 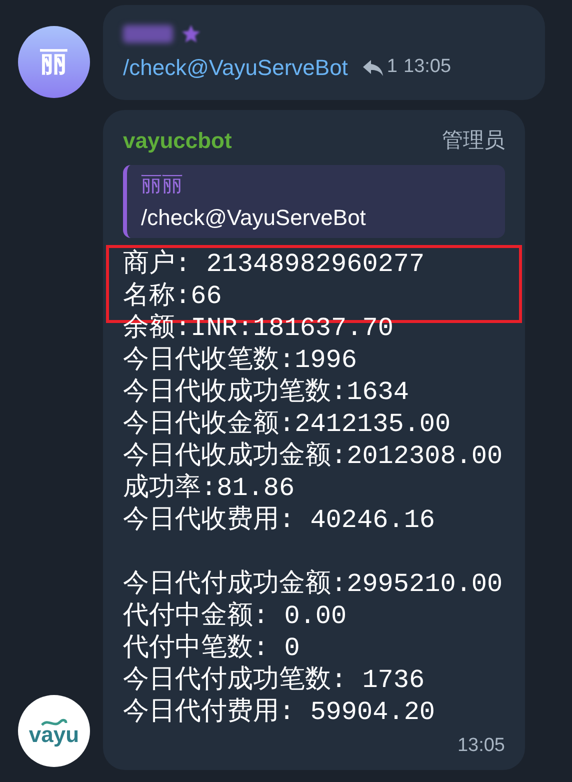 I want to click on avatar-initial: 丽, so click(x=54, y=62).